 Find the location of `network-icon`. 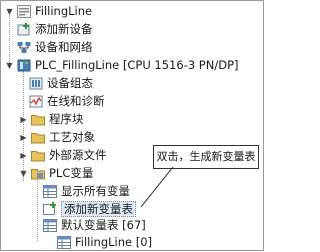

network-icon is located at coordinates (24, 47).